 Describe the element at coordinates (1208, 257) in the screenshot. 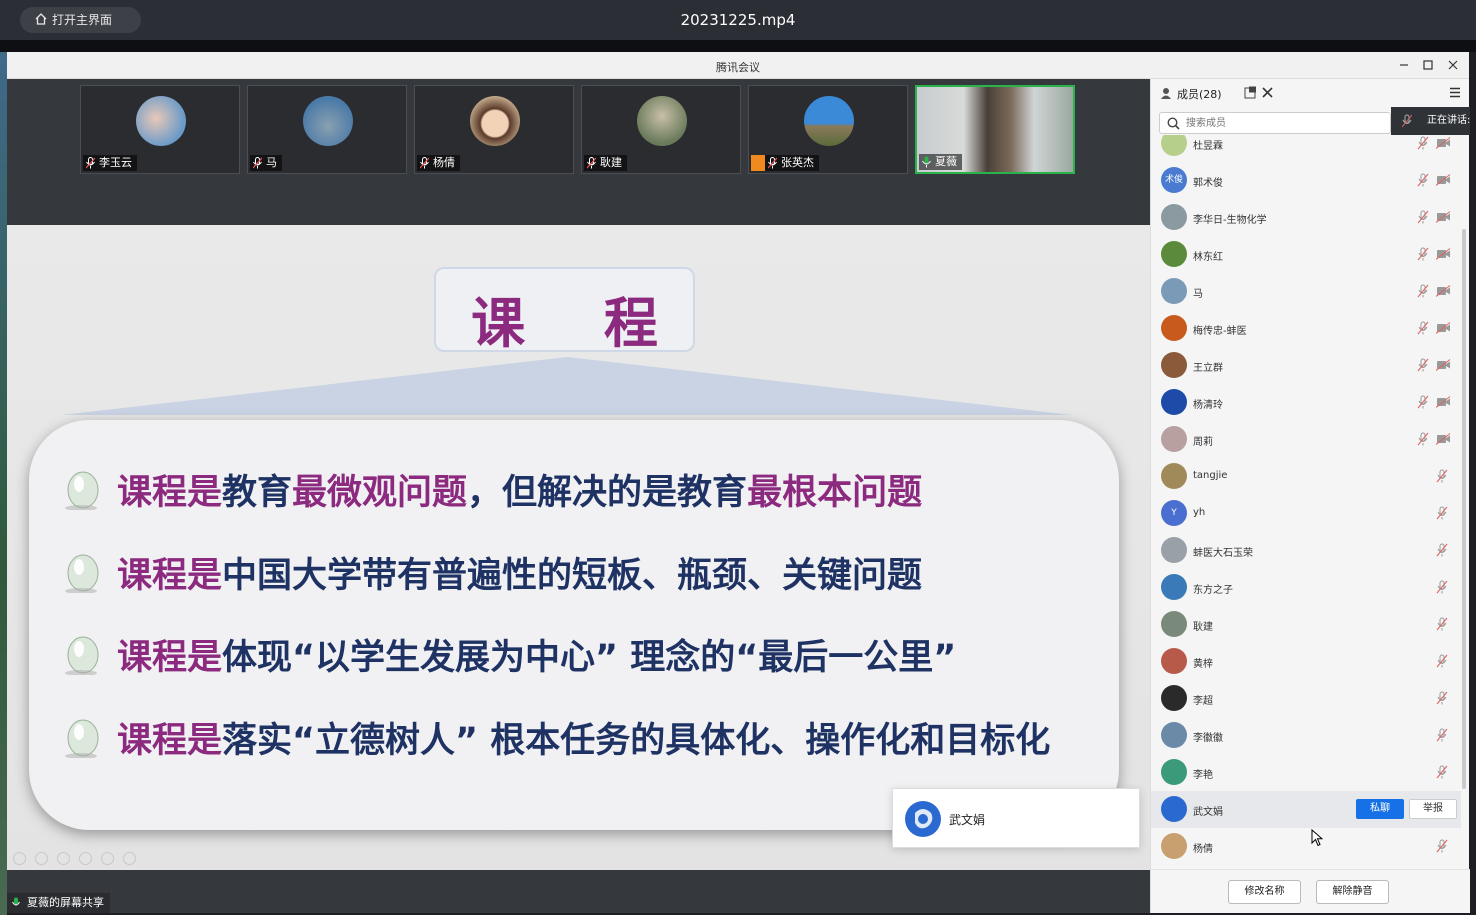

I see `member-name: 林东红` at that location.